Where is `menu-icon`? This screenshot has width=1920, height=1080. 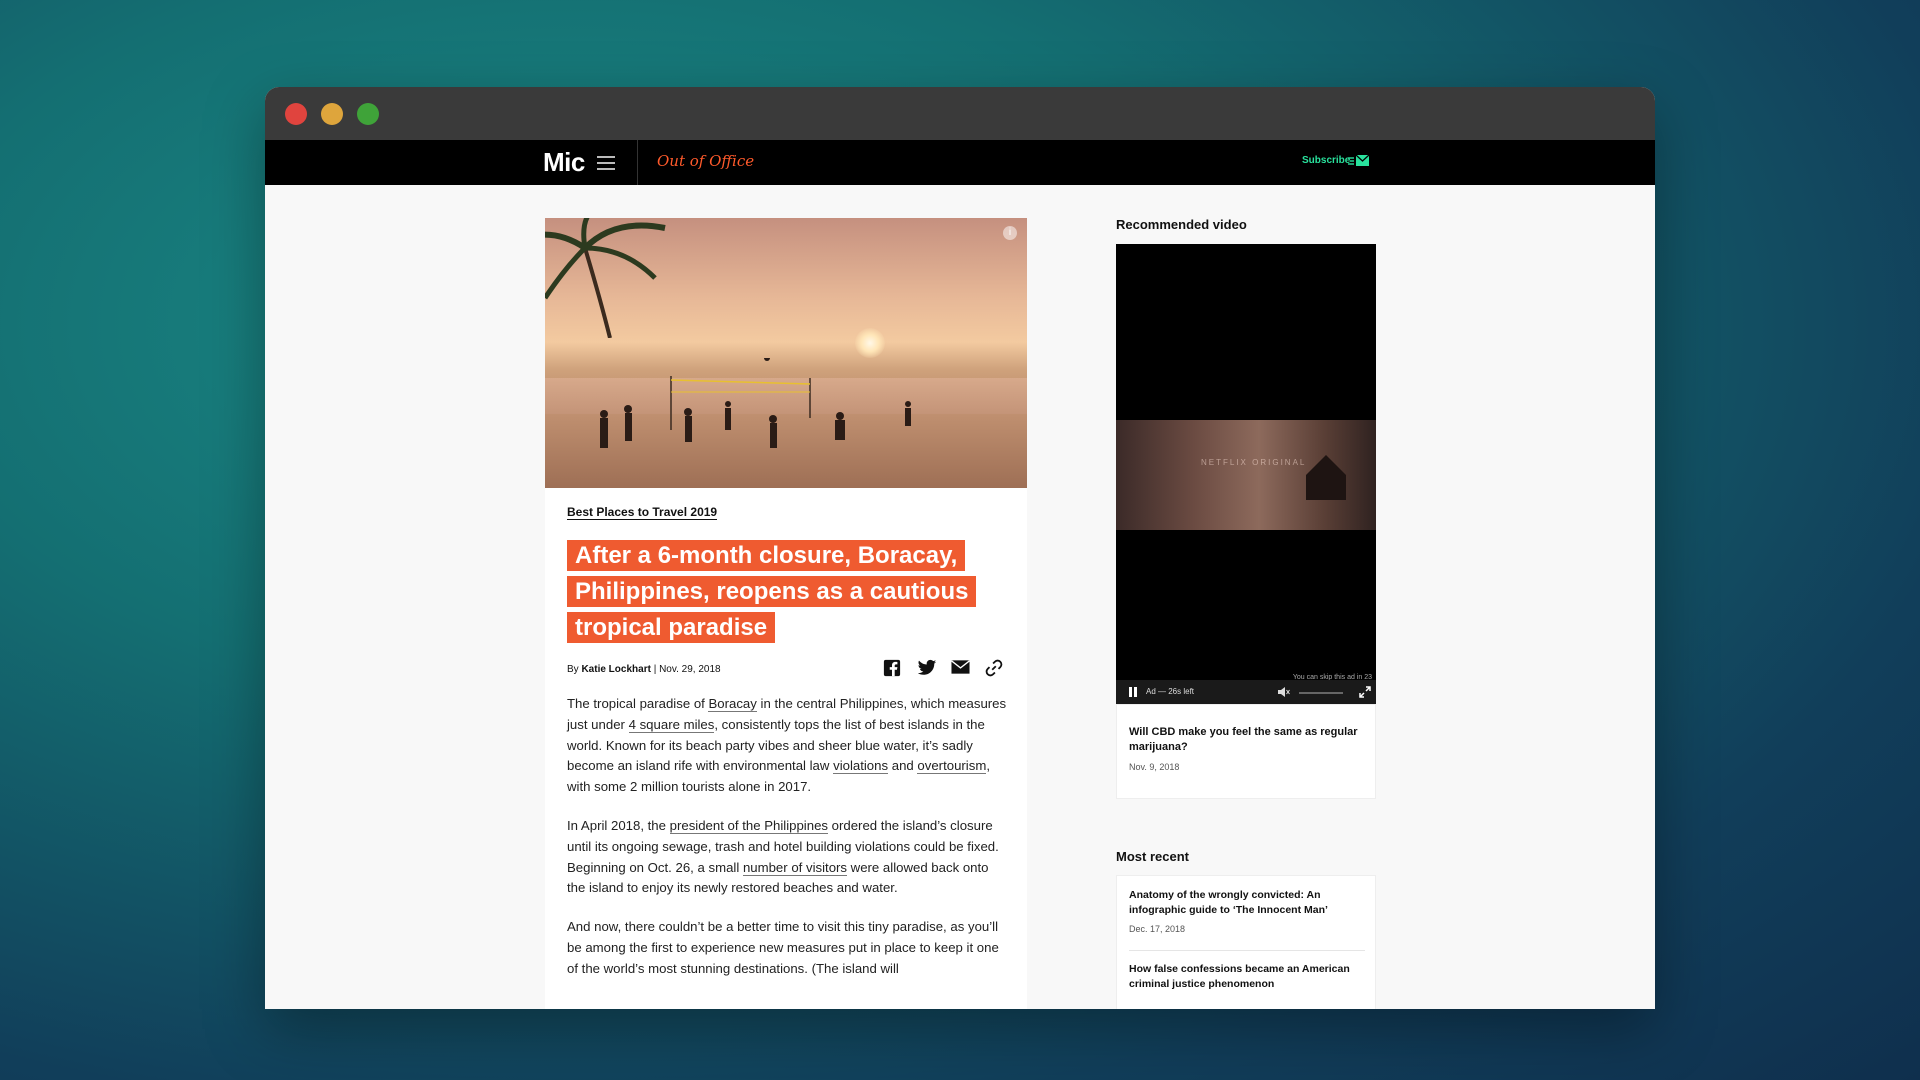
menu-icon is located at coordinates (606, 163).